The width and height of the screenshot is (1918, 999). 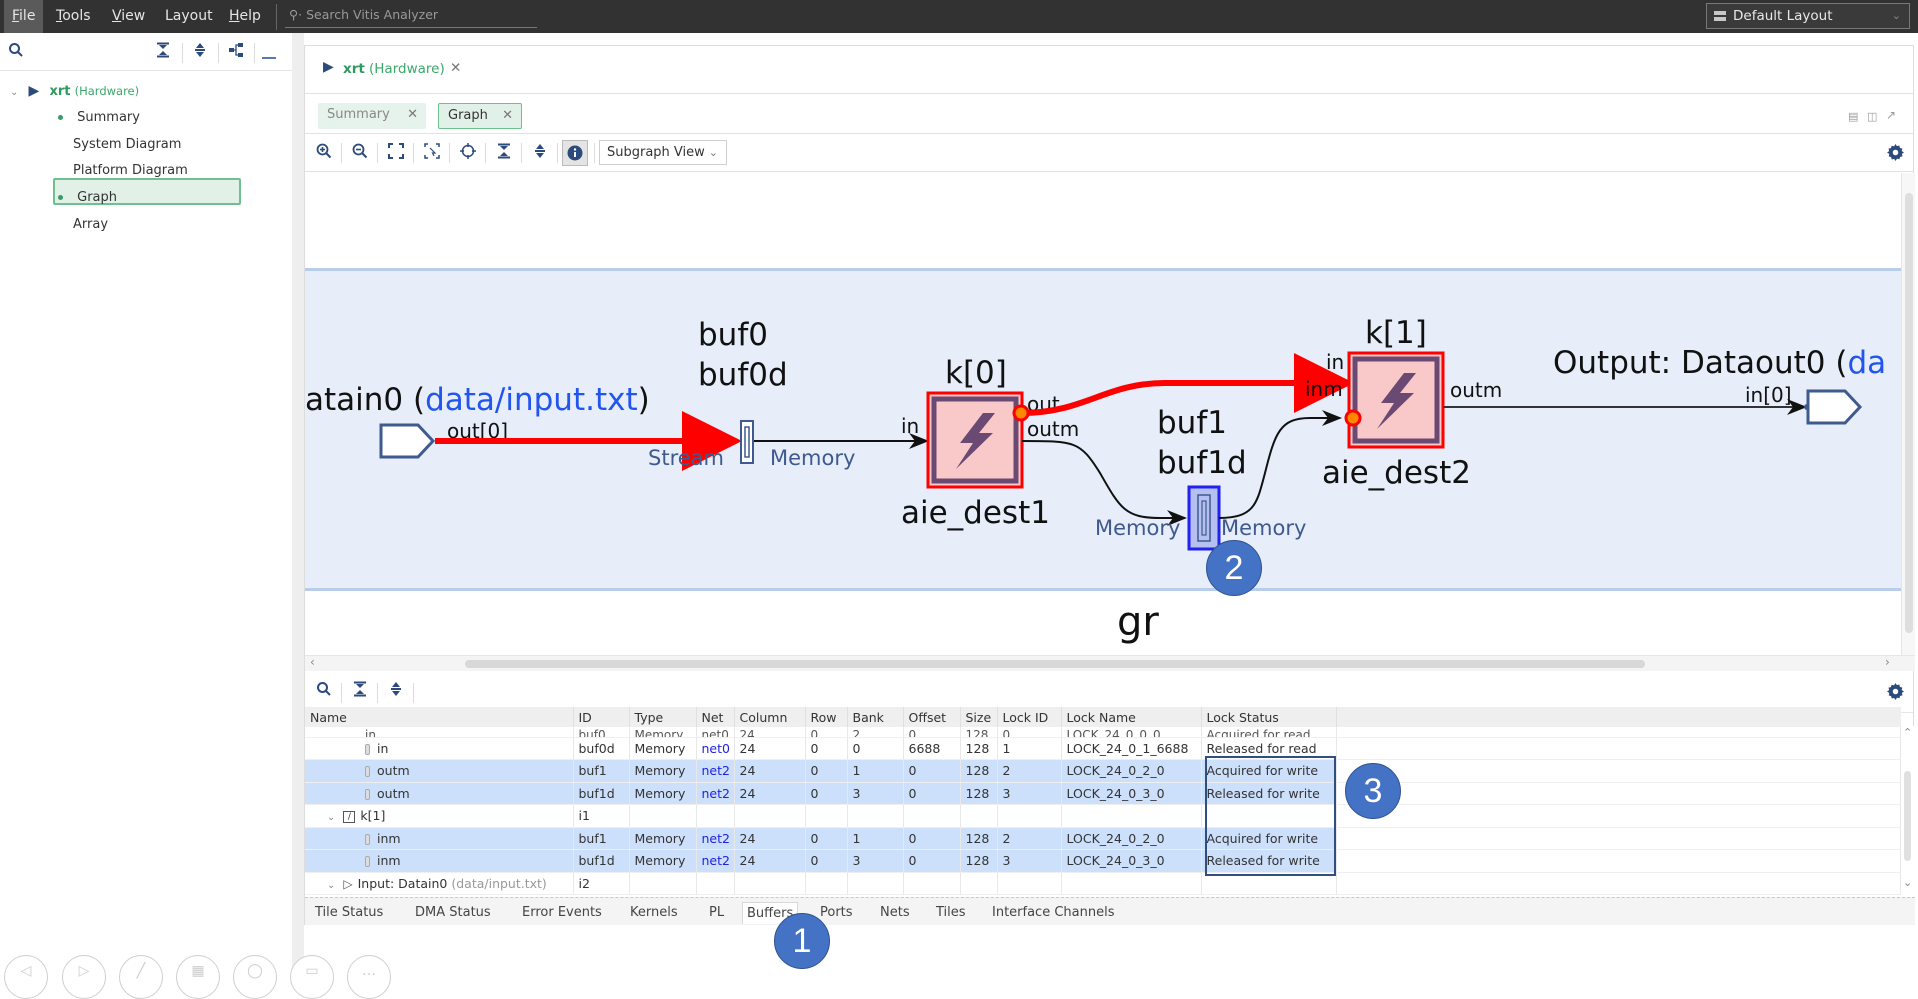 I want to click on search-vitis-input: ⚲· Search Vitis Analyzer, so click(x=411, y=16).